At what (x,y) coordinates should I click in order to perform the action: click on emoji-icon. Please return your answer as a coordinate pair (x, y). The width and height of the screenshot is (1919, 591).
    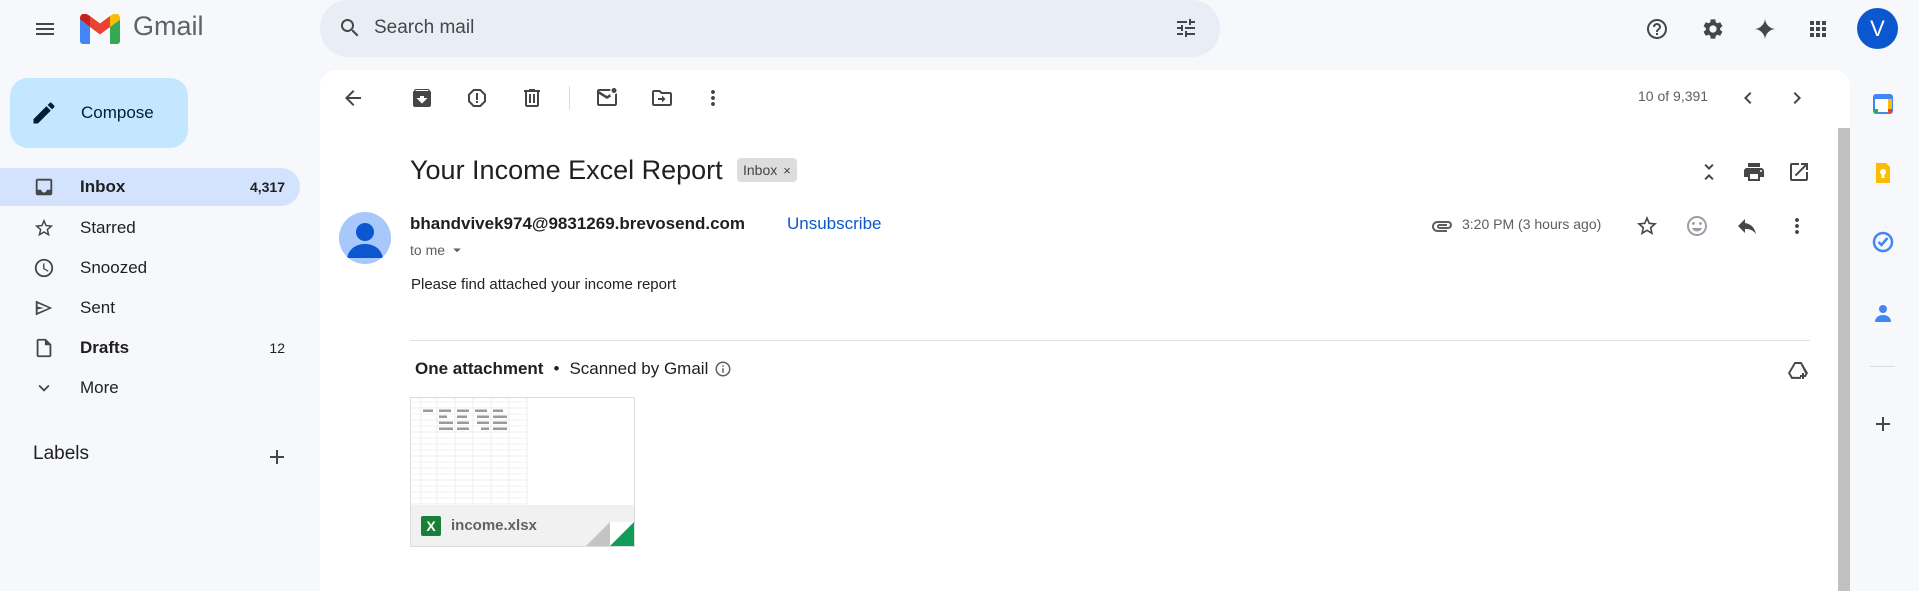
    Looking at the image, I should click on (1697, 226).